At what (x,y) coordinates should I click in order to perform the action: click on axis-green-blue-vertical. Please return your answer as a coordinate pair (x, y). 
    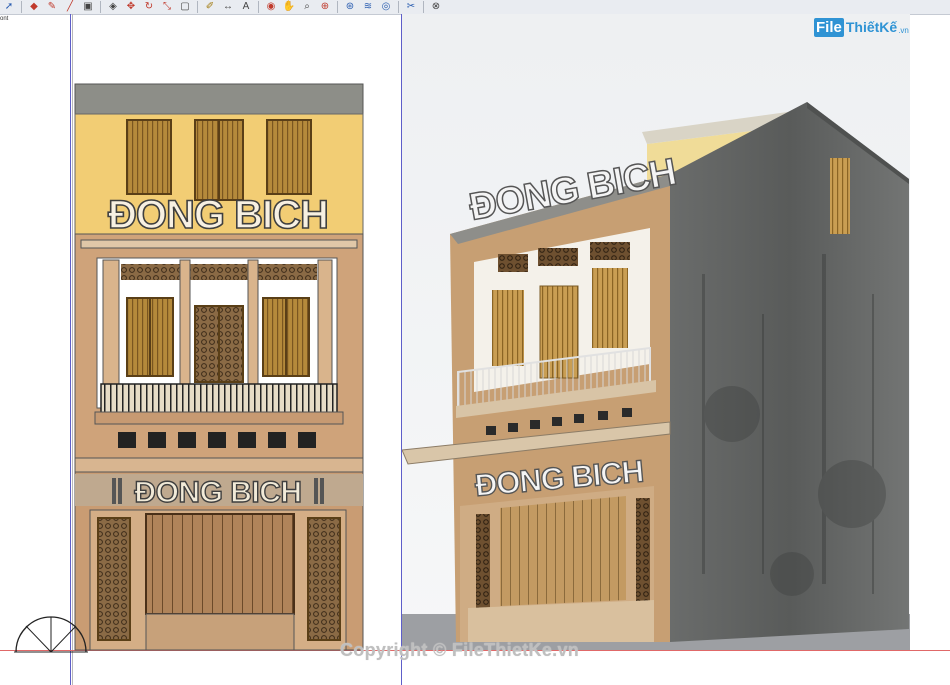
    Looking at the image, I should click on (70, 349).